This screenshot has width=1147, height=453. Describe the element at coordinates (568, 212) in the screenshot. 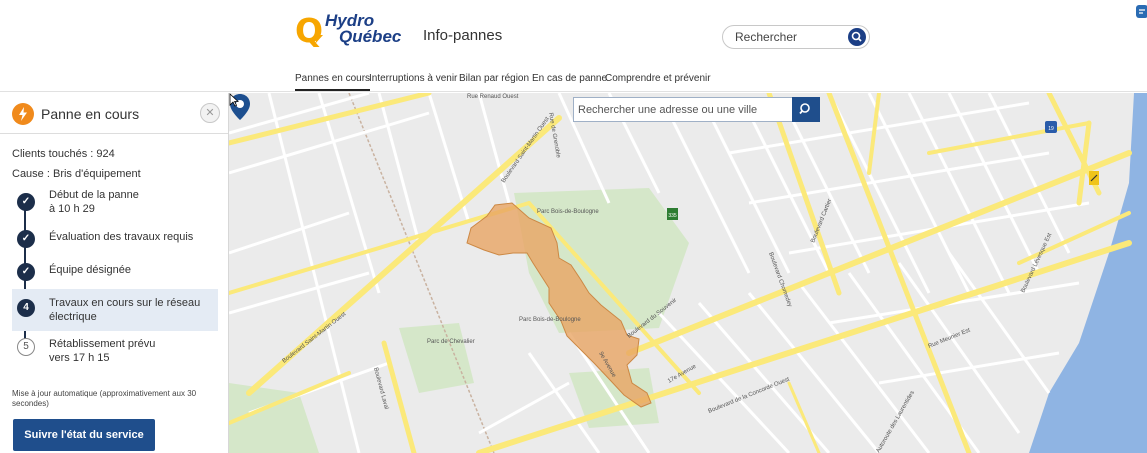

I see `label-parc-bois-de-boulogne: Parc Bois-de-Boulogne` at that location.